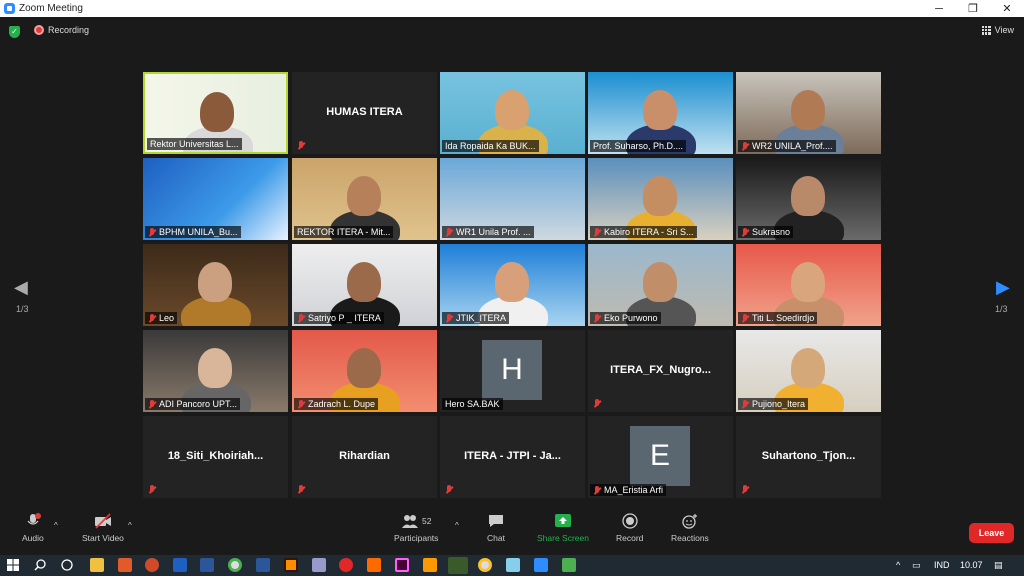 The width and height of the screenshot is (1024, 576). Describe the element at coordinates (1003, 287) in the screenshot. I see `next-page-arrow-icon: ▶` at that location.